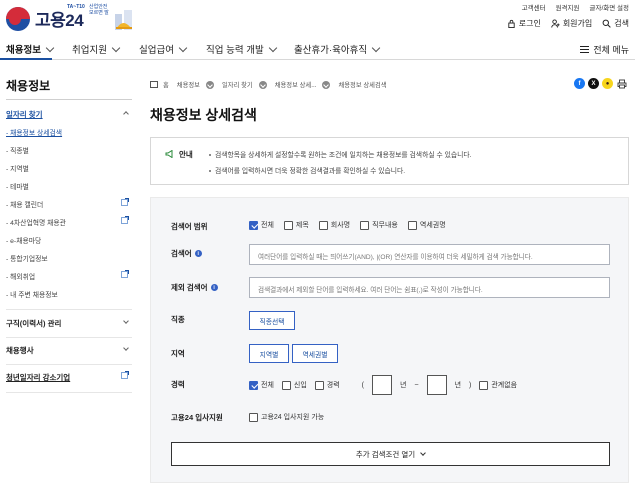 This screenshot has height=483, width=635. What do you see at coordinates (156, 50) in the screenshot?
I see `gnb-label: 실업급여` at bounding box center [156, 50].